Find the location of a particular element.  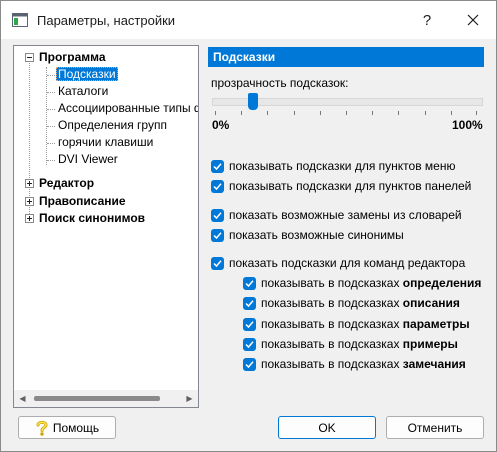

option-panel-tips: показывать подсказки для пунктов панелей is located at coordinates (341, 186).